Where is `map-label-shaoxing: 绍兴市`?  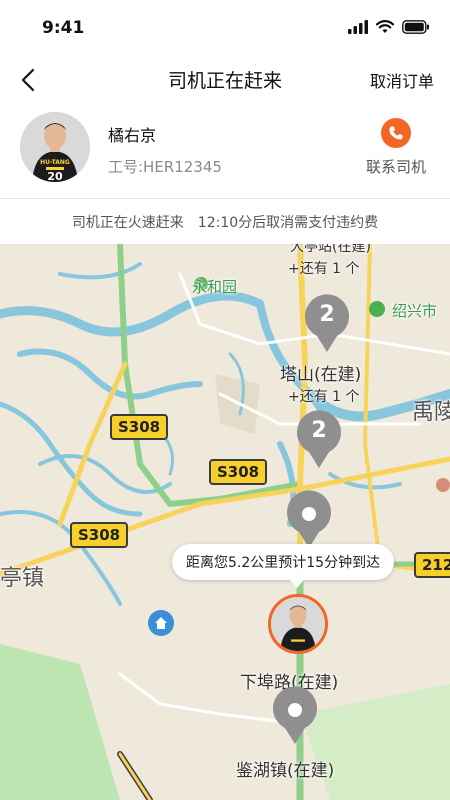
map-label-shaoxing: 绍兴市 is located at coordinates (415, 311).